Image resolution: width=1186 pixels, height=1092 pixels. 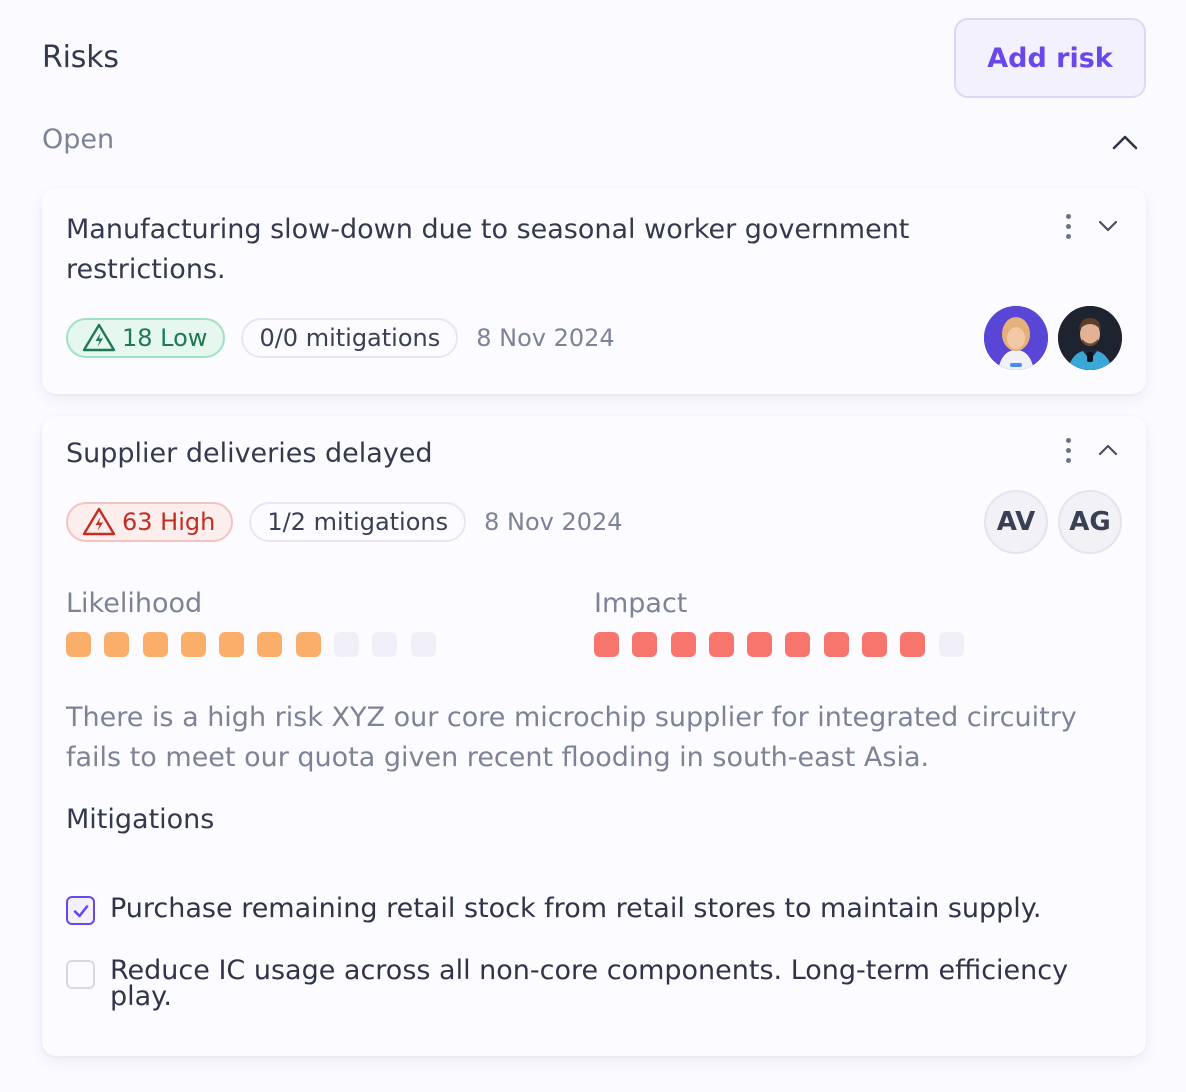 I want to click on mitigations-count-badge: 1/2 mitigations, so click(x=358, y=522).